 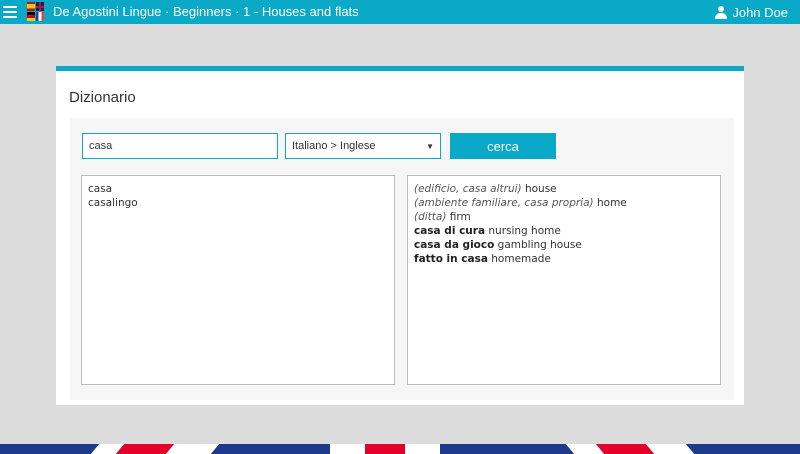 What do you see at coordinates (238, 189) in the screenshot?
I see `suggestion-item: casa` at bounding box center [238, 189].